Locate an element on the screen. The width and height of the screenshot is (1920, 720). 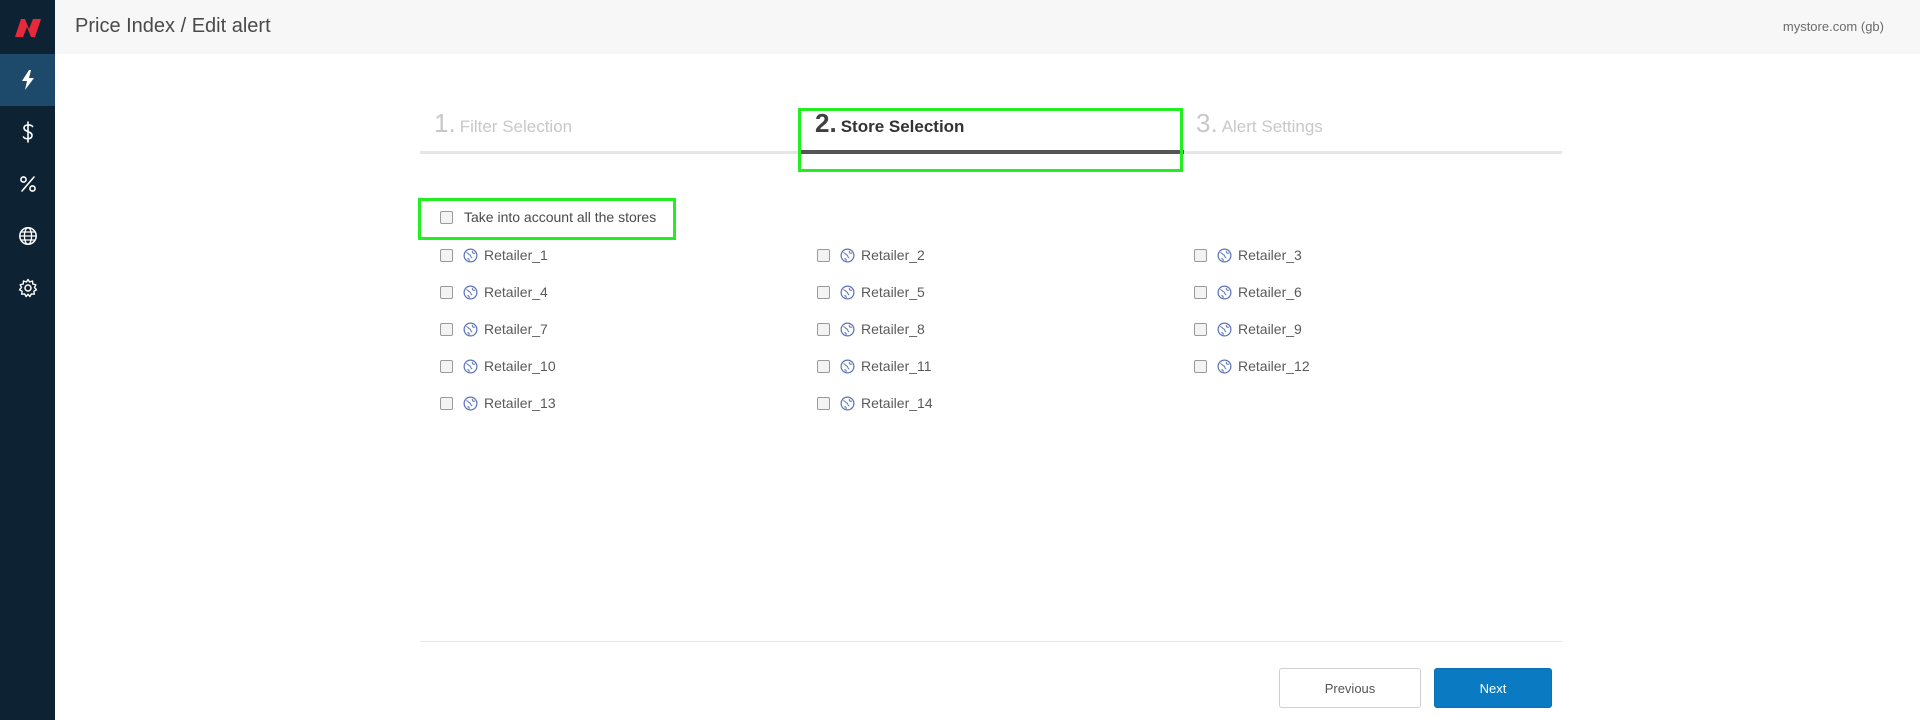
step-number: 1. is located at coordinates (445, 123).